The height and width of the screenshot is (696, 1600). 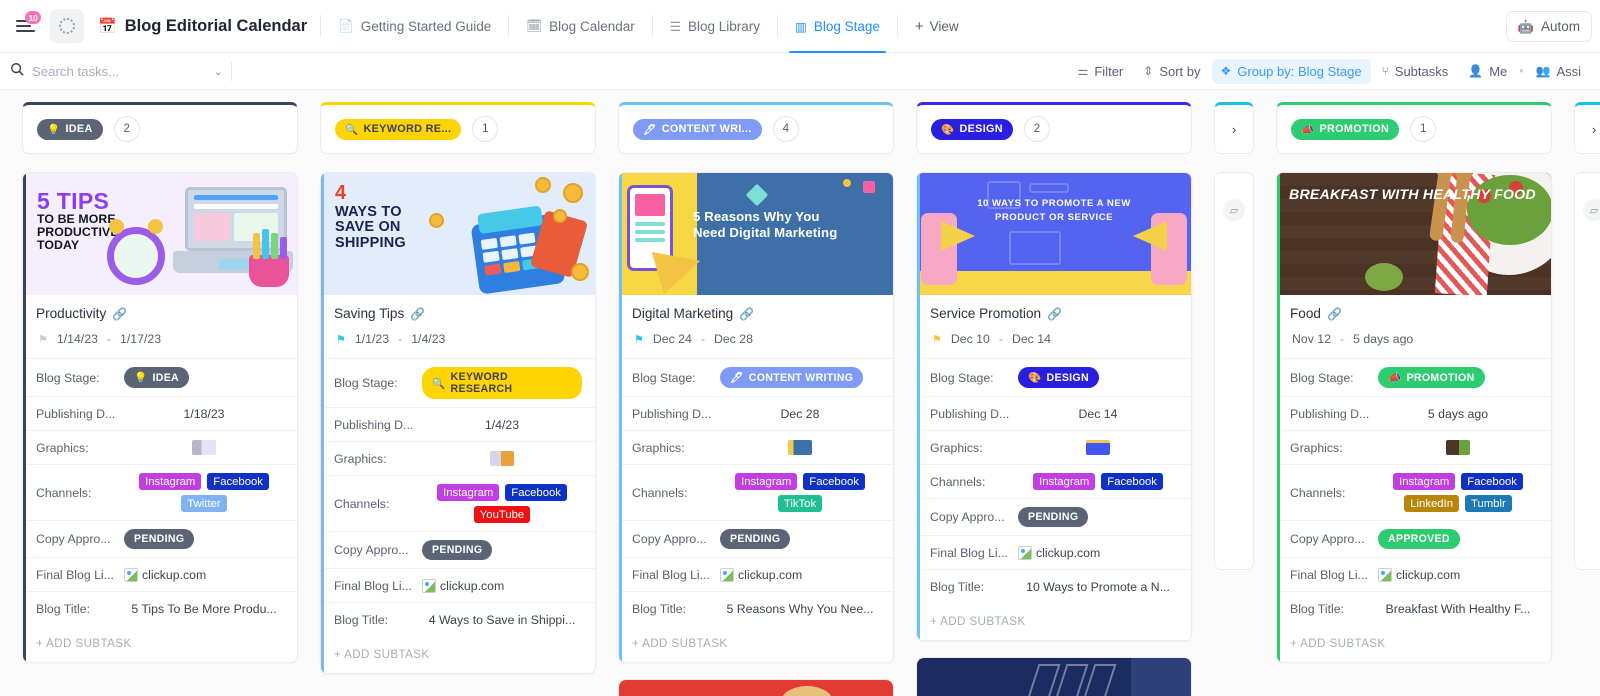 What do you see at coordinates (1291, 71) in the screenshot?
I see `group-by-button: ❖ Group by: Blog Stage` at bounding box center [1291, 71].